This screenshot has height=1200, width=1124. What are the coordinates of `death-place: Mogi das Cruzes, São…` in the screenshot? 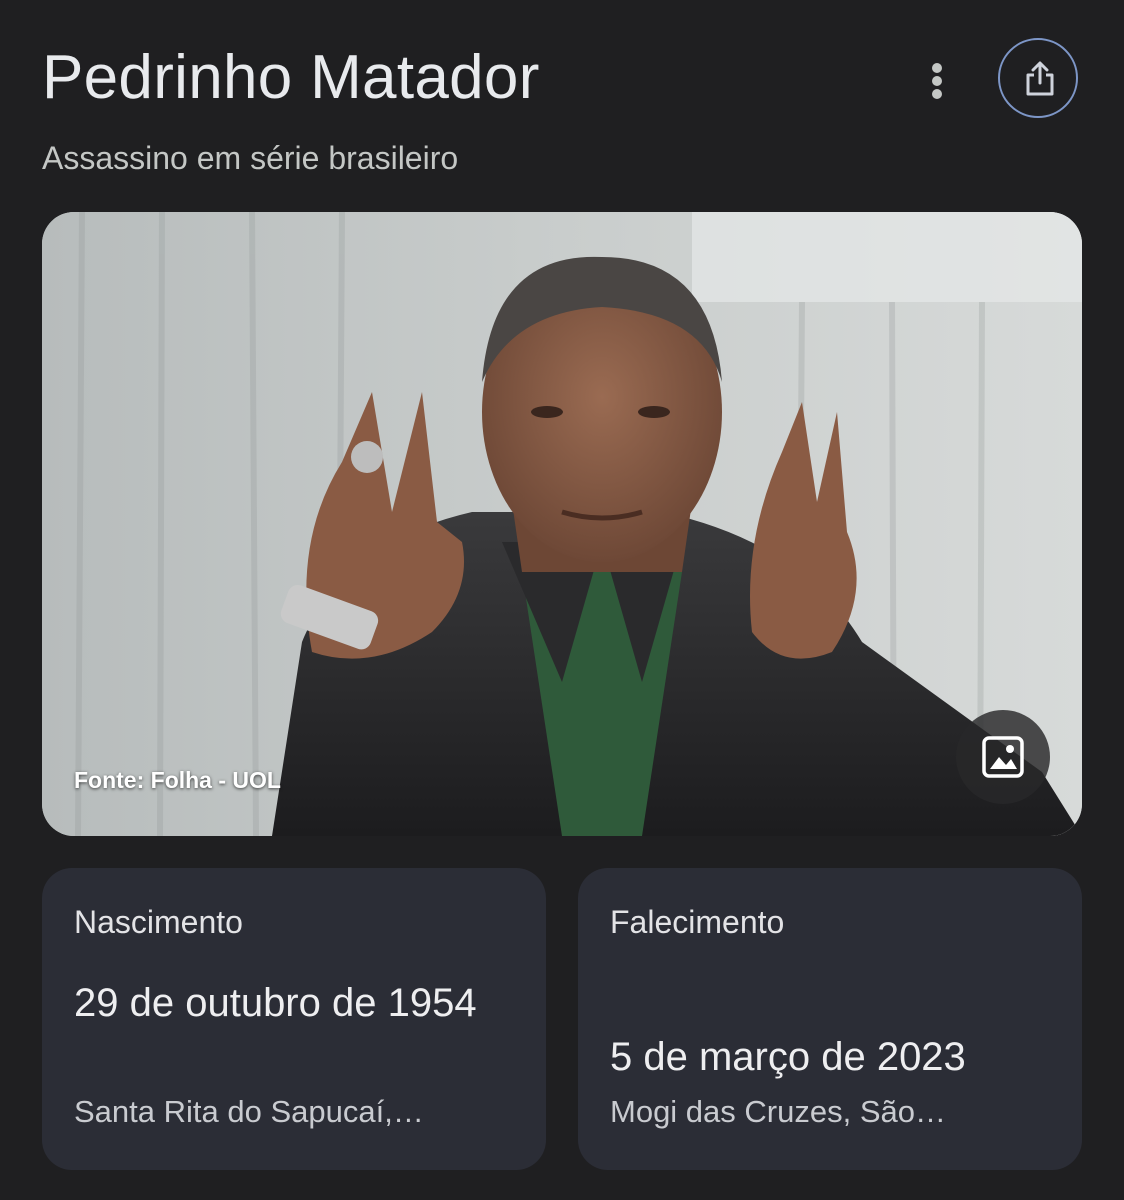 It's located at (778, 1111).